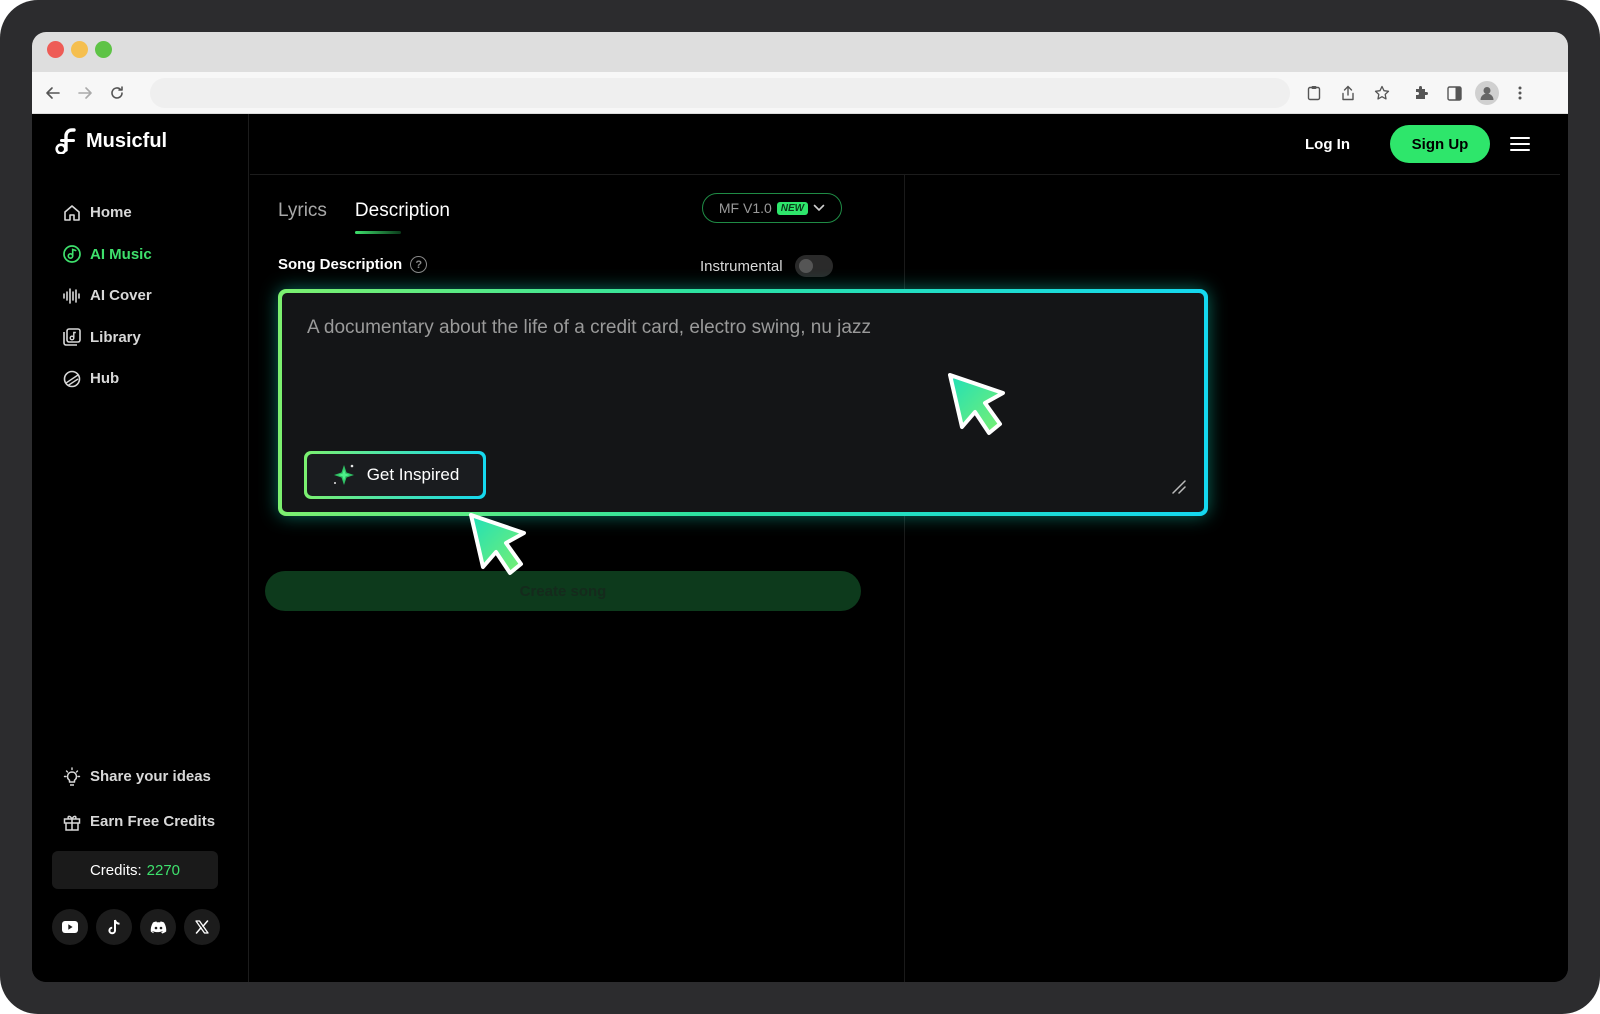  I want to click on earn-credits-label: Earn Free Credits, so click(153, 821).